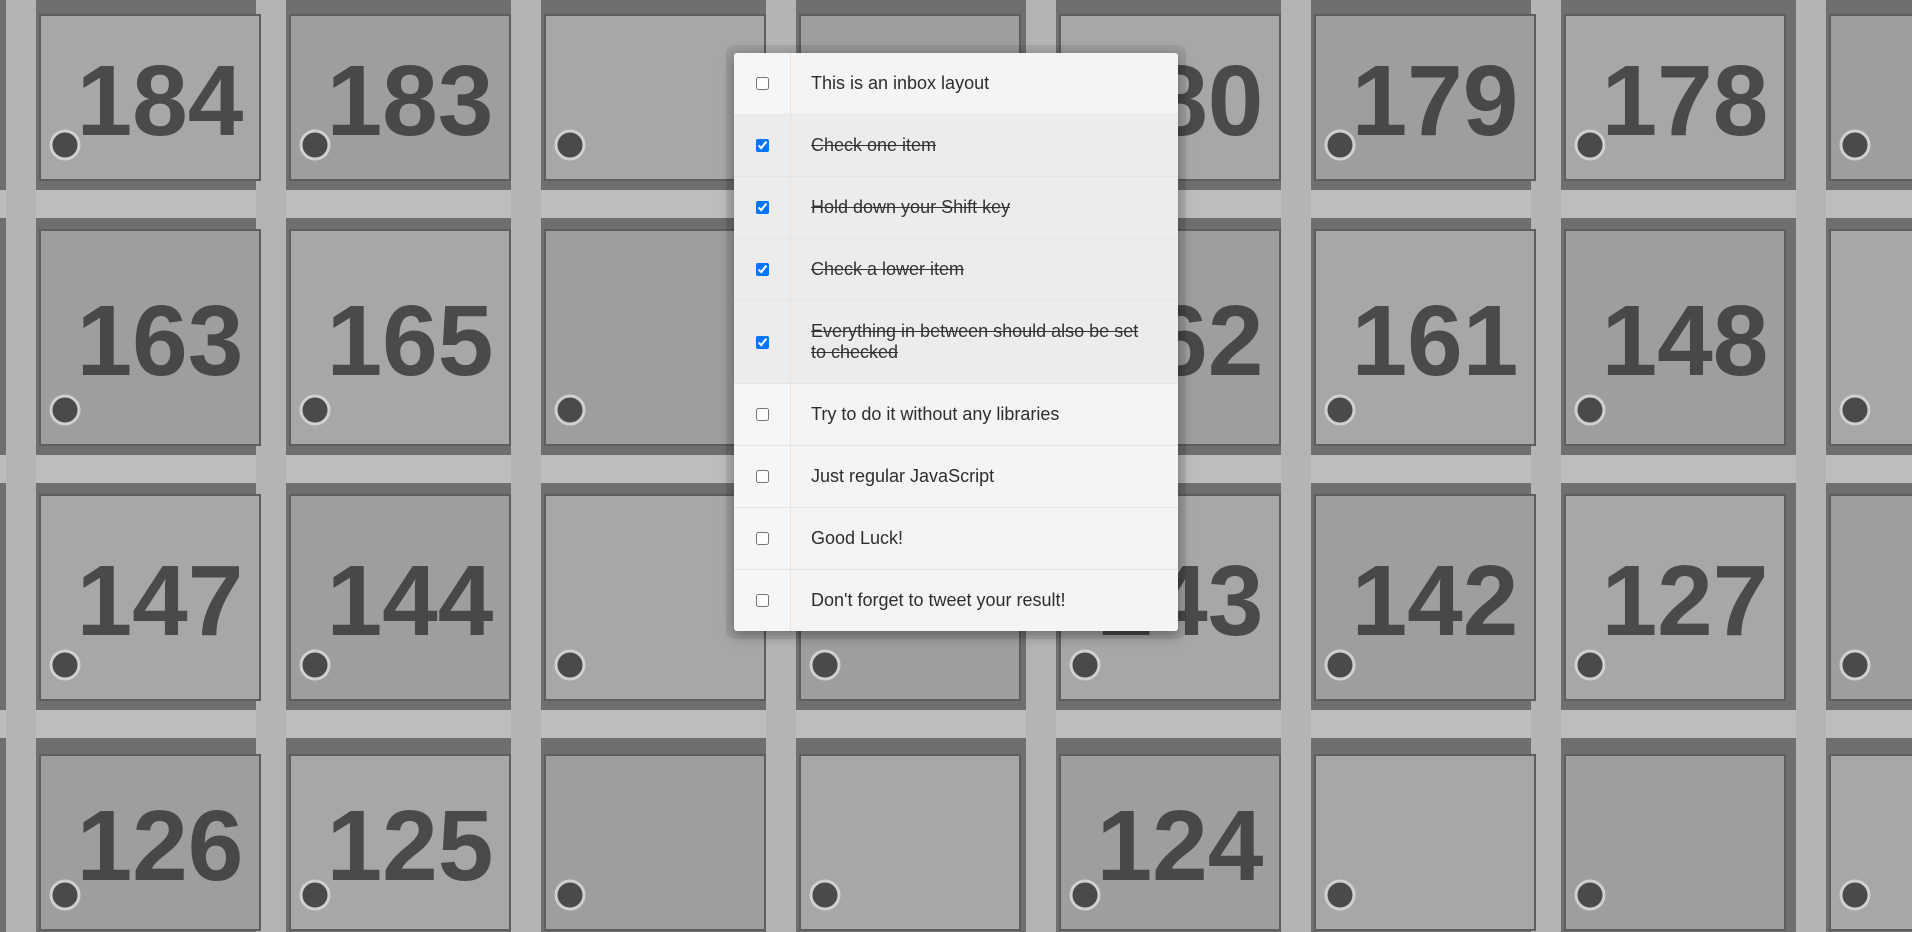  I want to click on inbox-item-0: This is an inbox layout, so click(956, 84).